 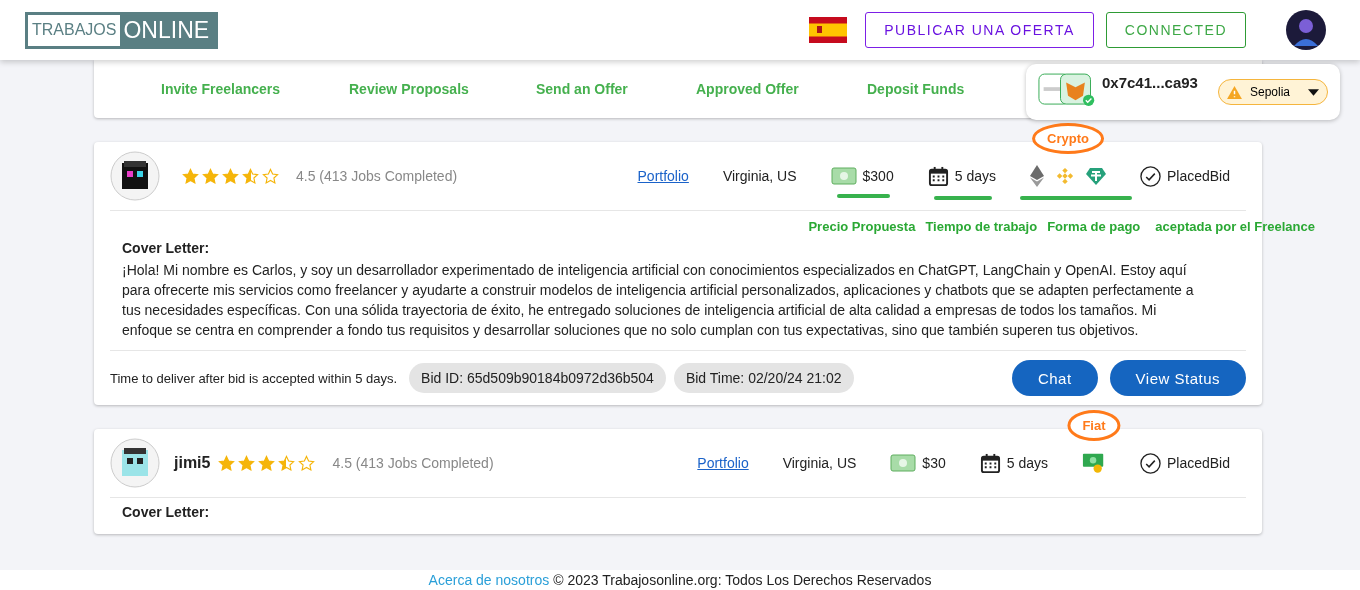 I want to click on post-offer-button: PUBLICAR UNA OFERTA, so click(x=979, y=30).